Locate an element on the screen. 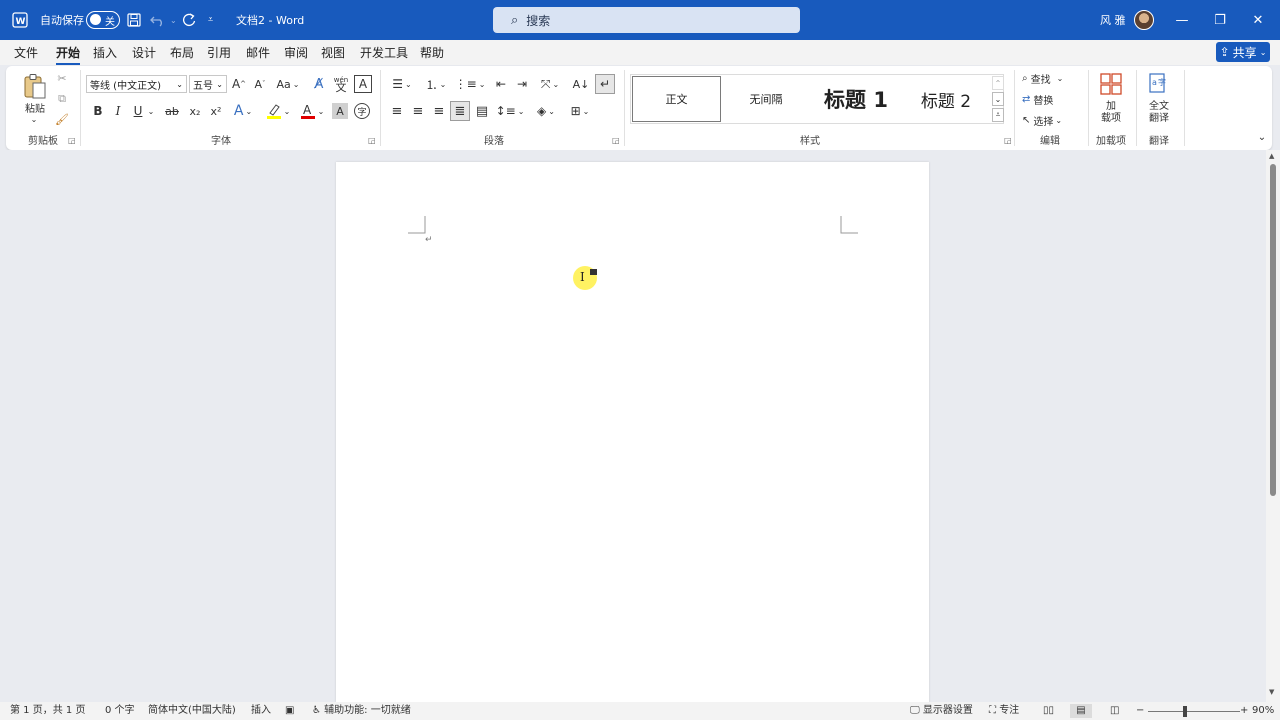 Image resolution: width=1280 pixels, height=720 pixels. tab-insert: 插入 is located at coordinates (105, 53).